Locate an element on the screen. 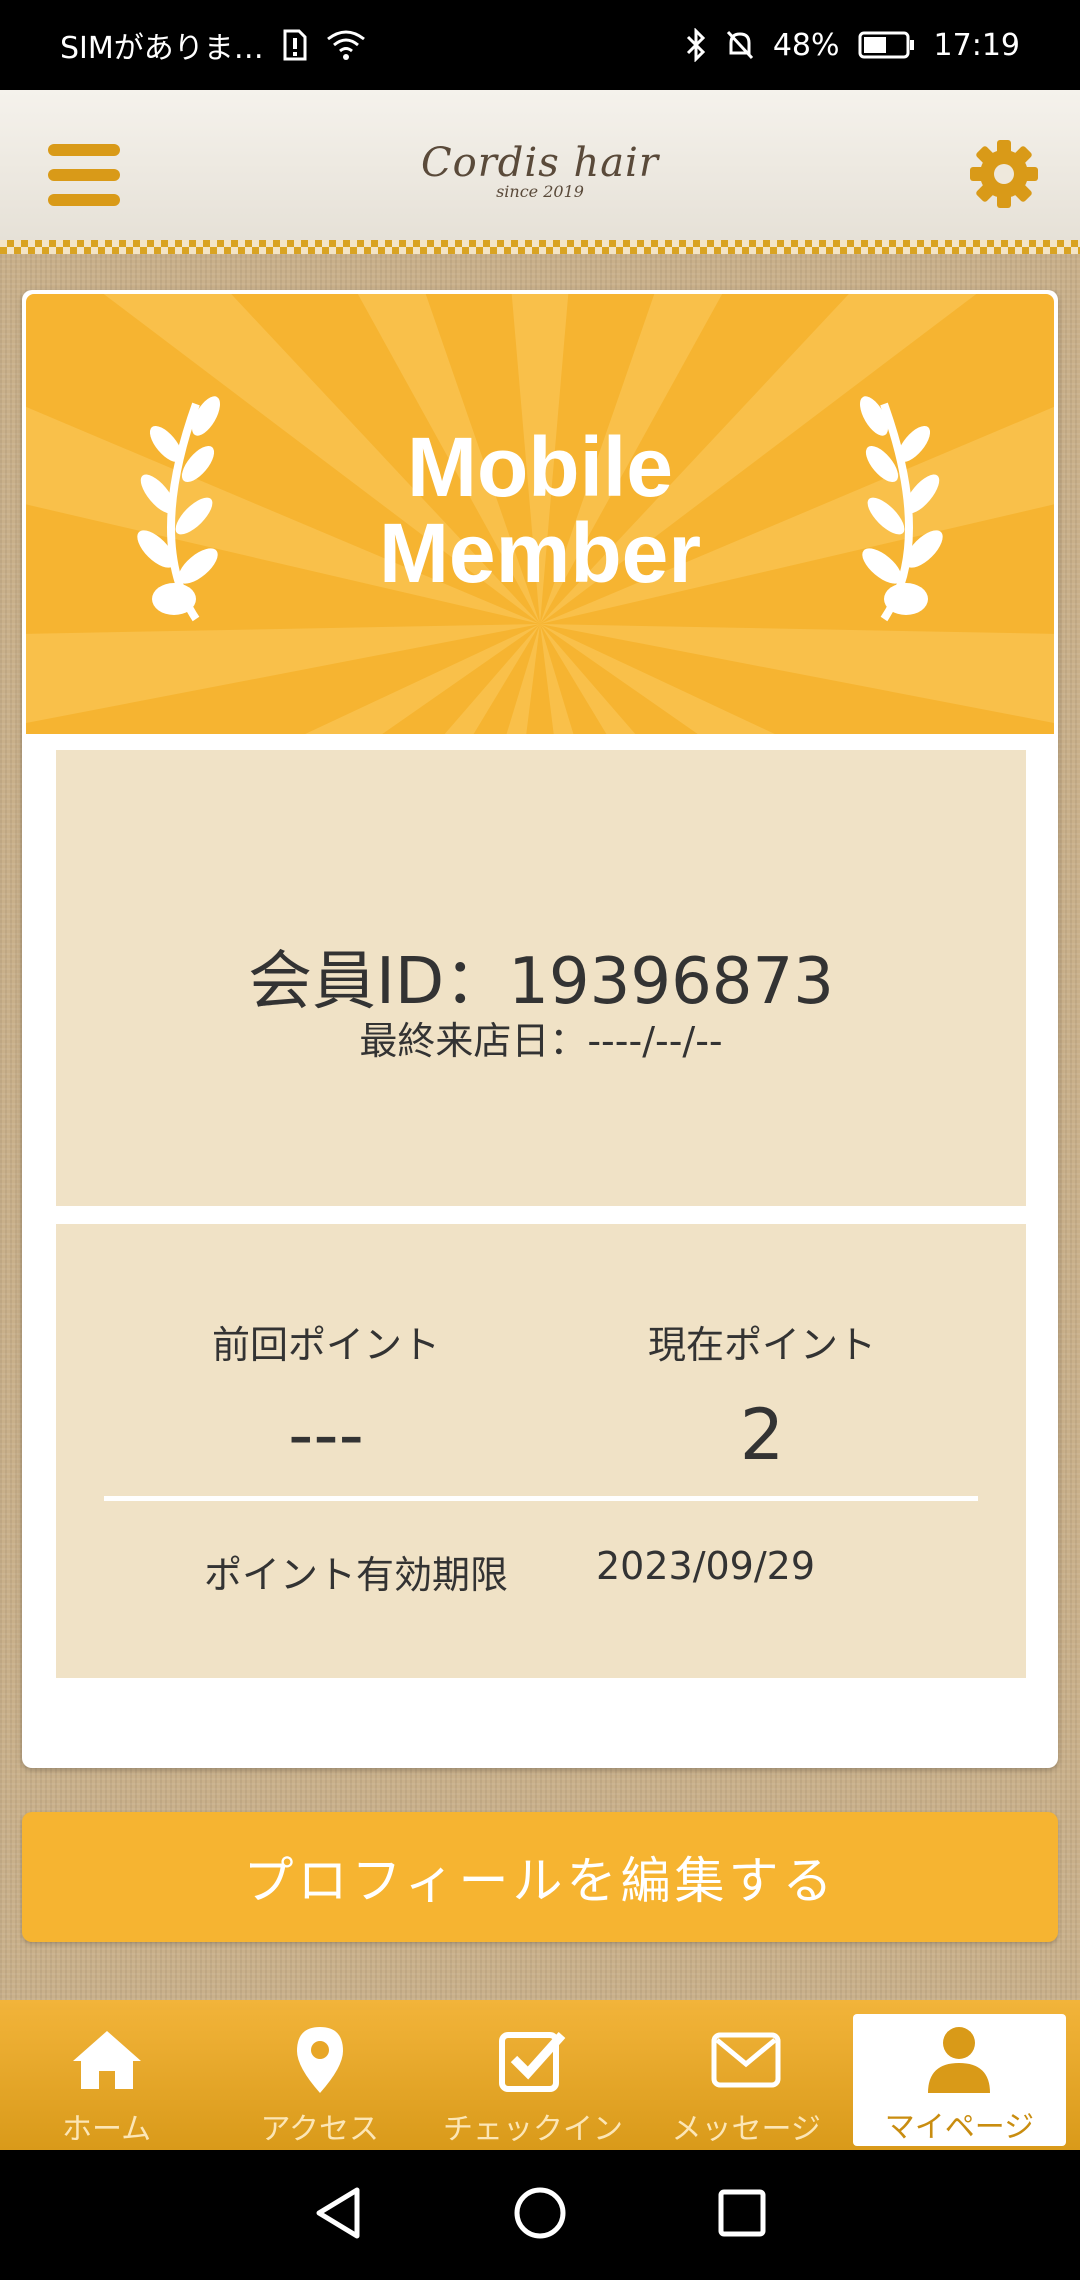  app-header: Cordis hair since 2019 is located at coordinates (540, 170).